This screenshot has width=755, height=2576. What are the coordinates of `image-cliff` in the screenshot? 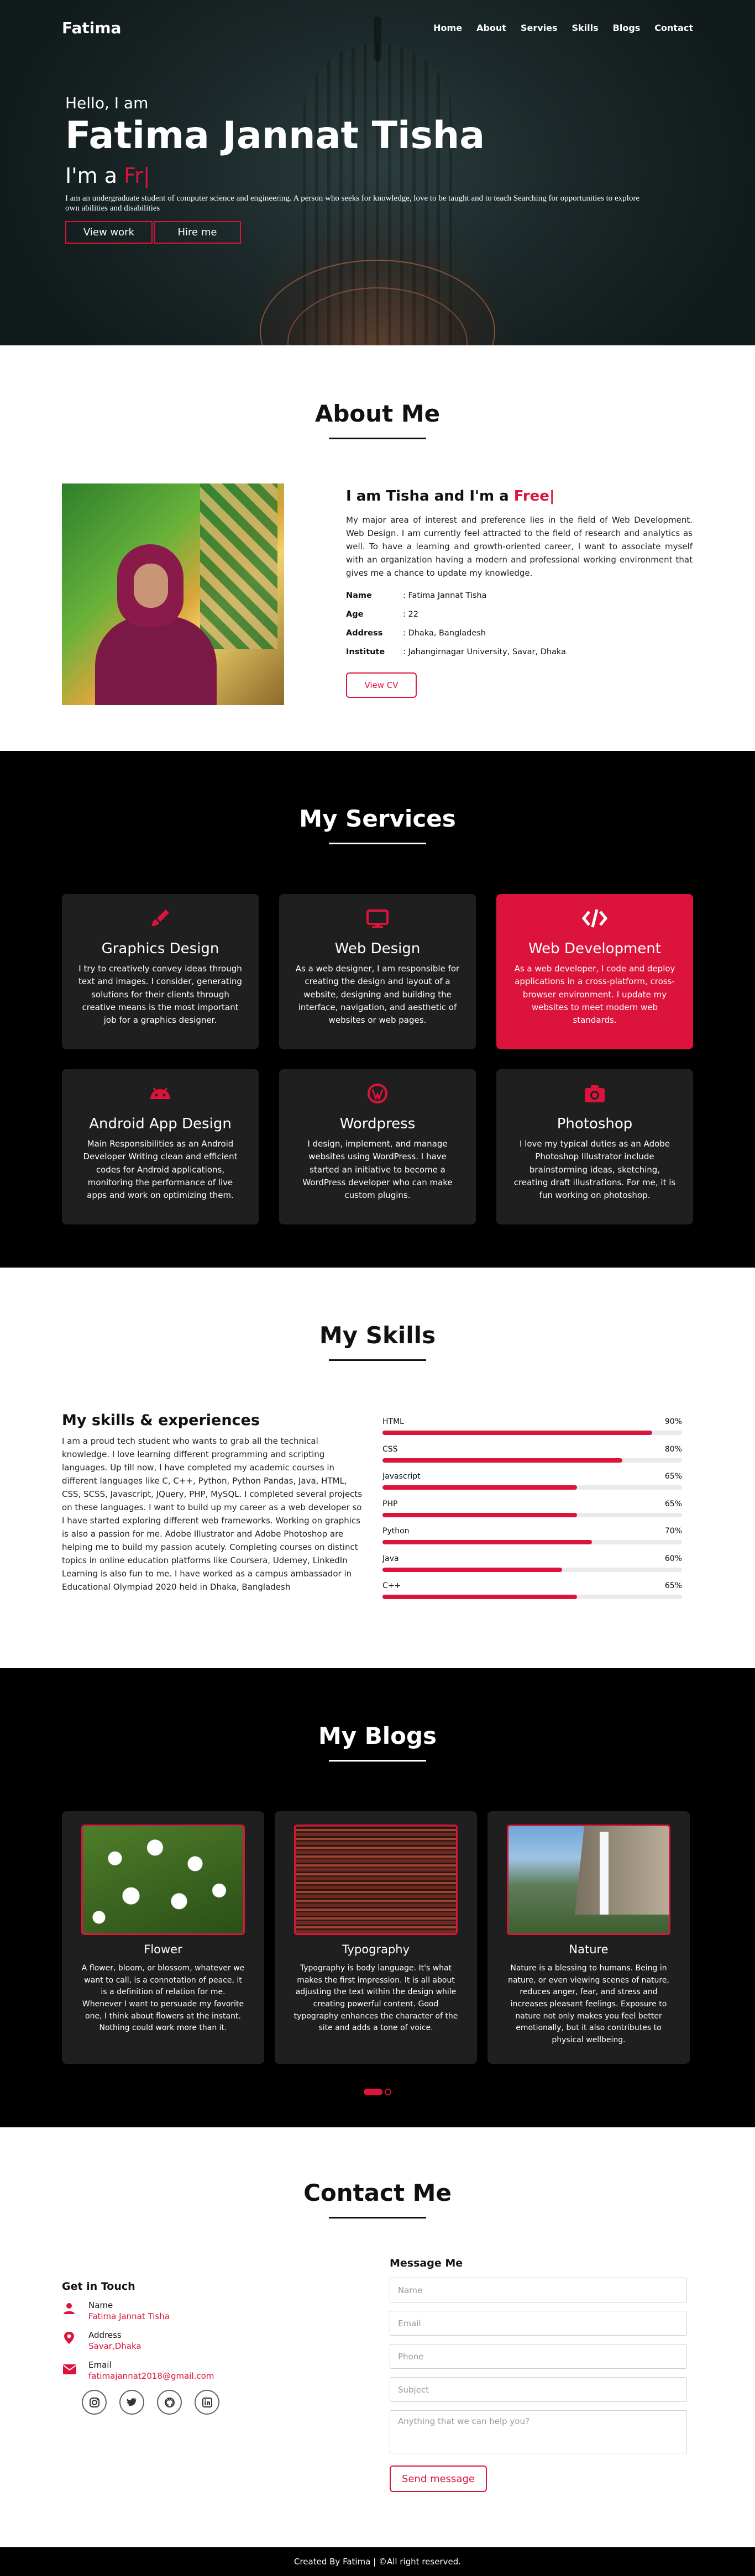 It's located at (622, 1870).